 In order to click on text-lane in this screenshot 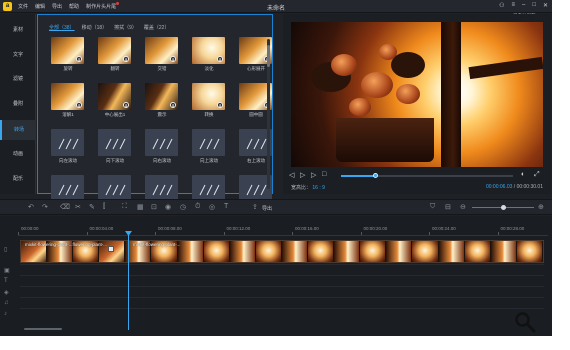, I will do `click(282, 280)`.